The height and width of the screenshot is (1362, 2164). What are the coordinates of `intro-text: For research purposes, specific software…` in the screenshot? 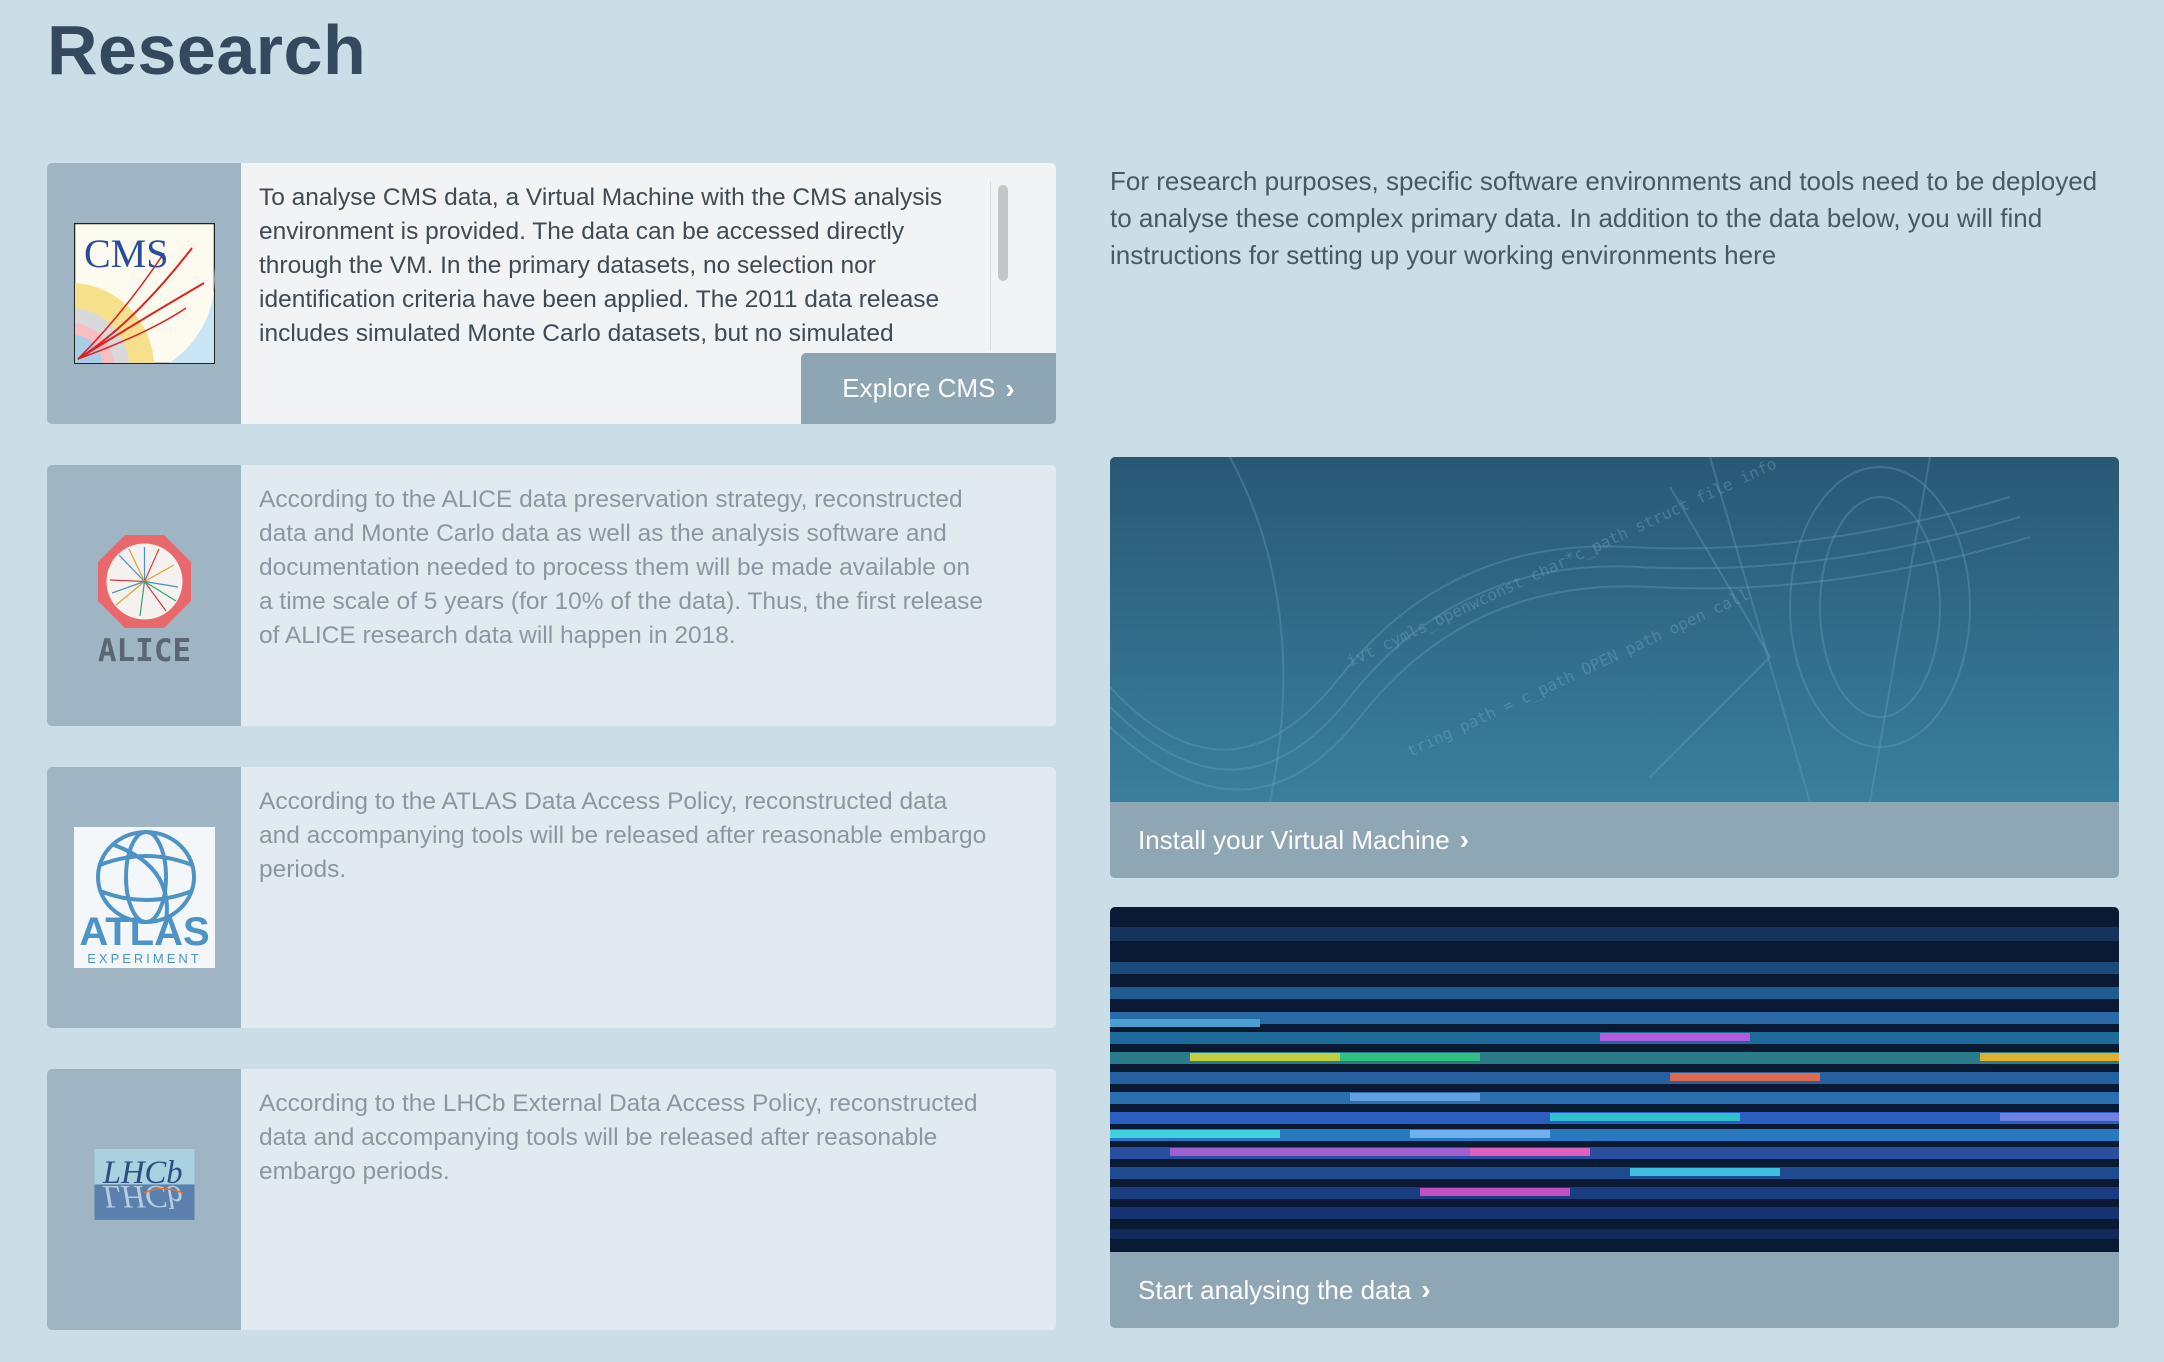 It's located at (1604, 218).